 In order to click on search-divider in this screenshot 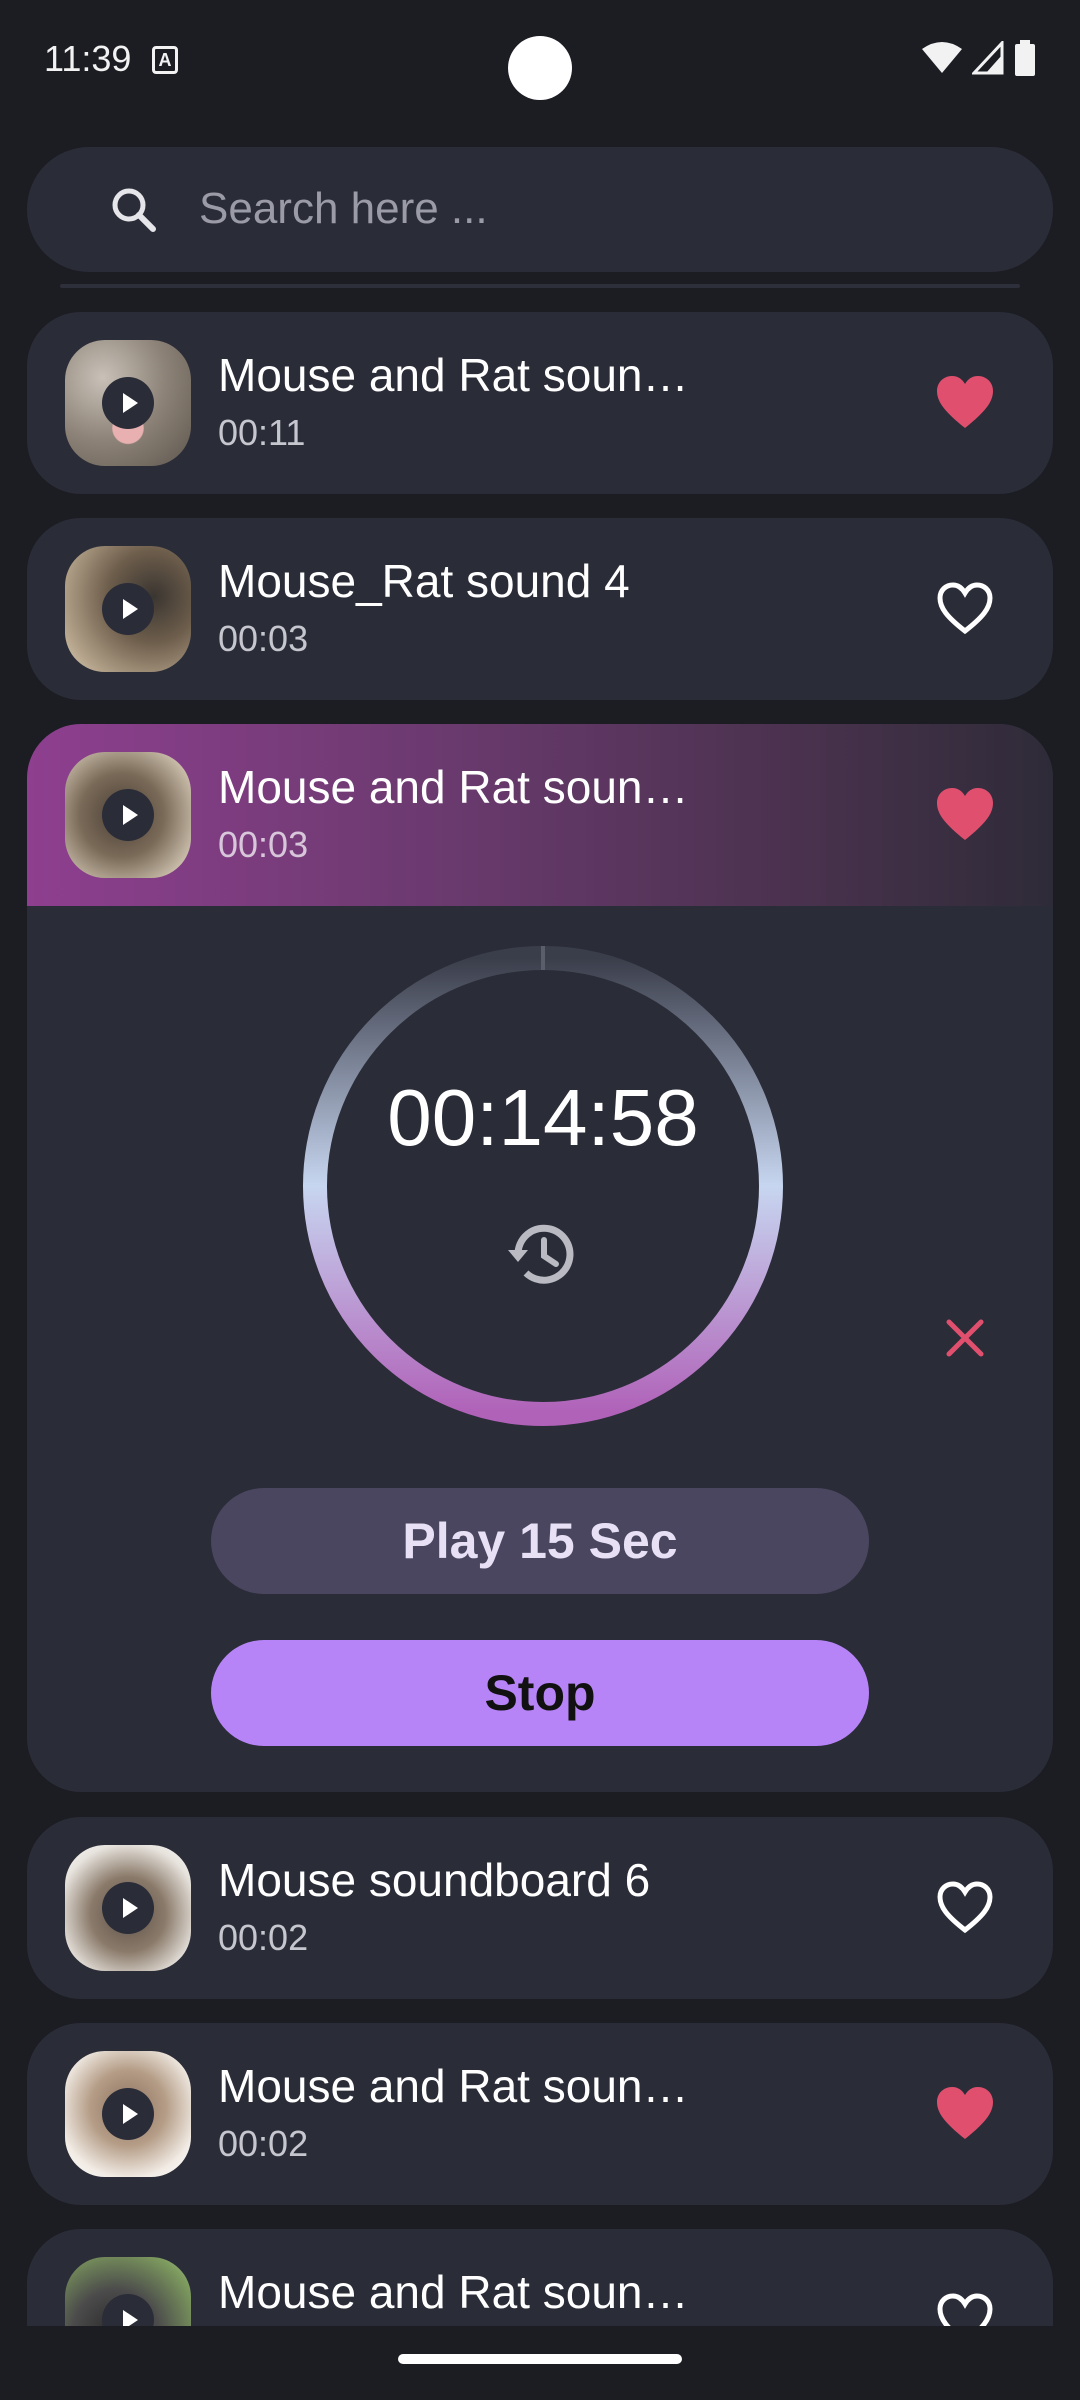, I will do `click(540, 286)`.